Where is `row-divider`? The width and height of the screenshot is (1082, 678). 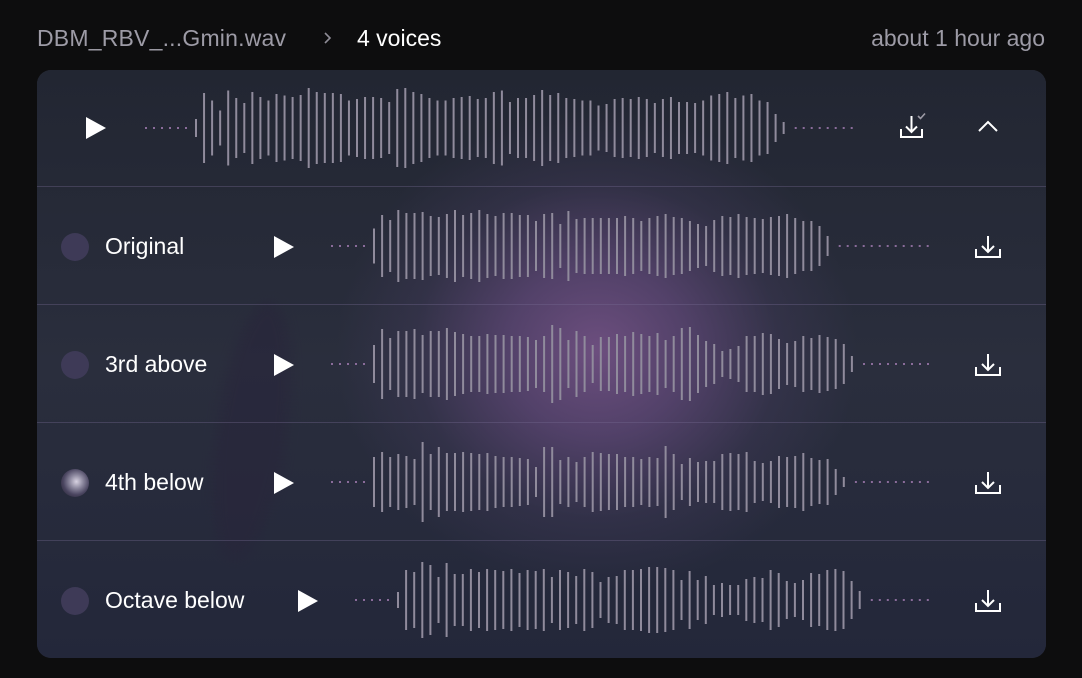
row-divider is located at coordinates (541, 304).